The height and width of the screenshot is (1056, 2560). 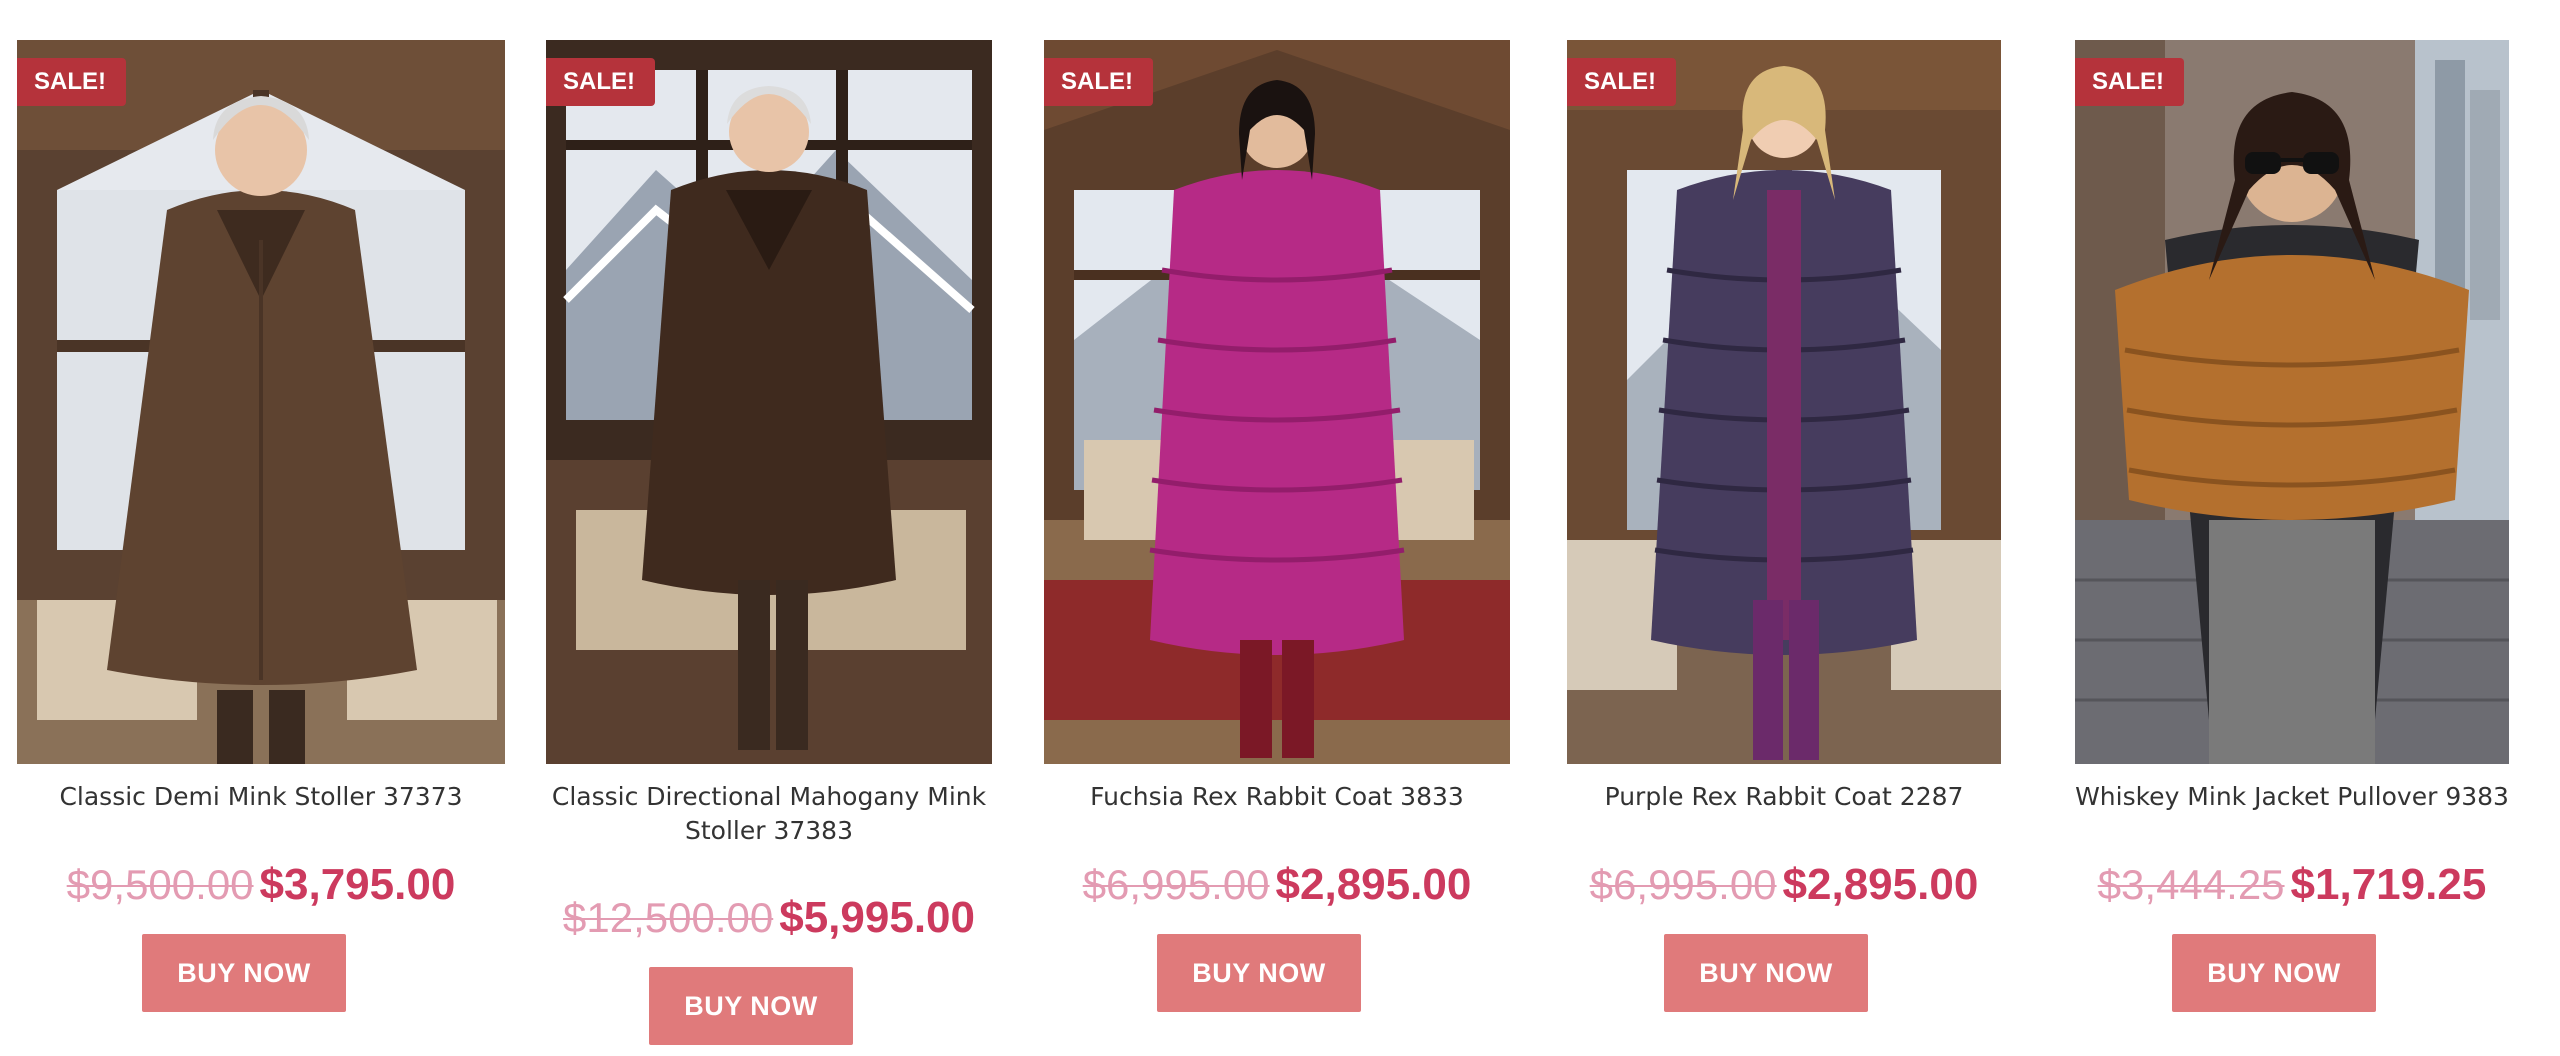 I want to click on product-price: $12,500.00 $5,995.00, so click(x=769, y=918).